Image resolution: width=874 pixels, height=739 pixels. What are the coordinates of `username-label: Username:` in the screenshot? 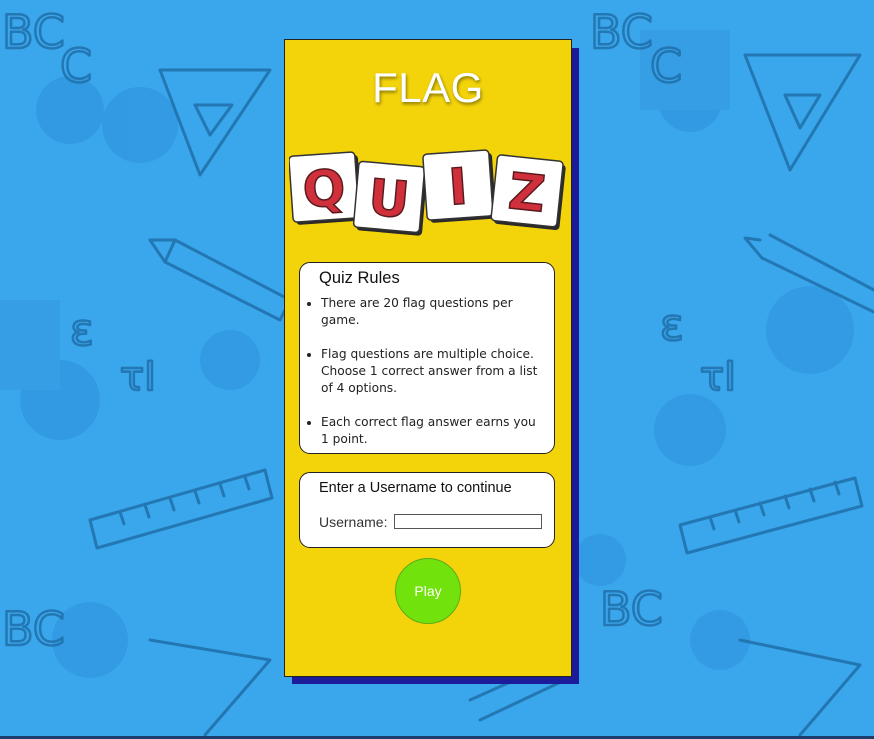 It's located at (353, 522).